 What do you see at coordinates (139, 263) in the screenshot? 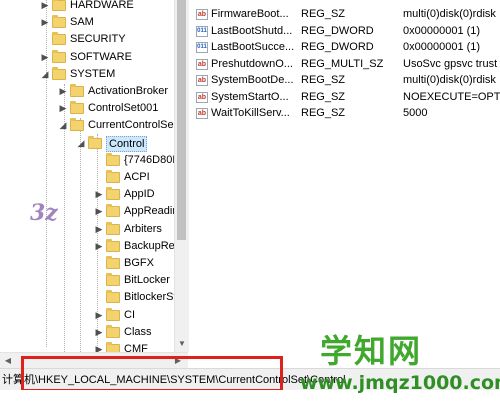
I see `tree-item-label: BGFX` at bounding box center [139, 263].